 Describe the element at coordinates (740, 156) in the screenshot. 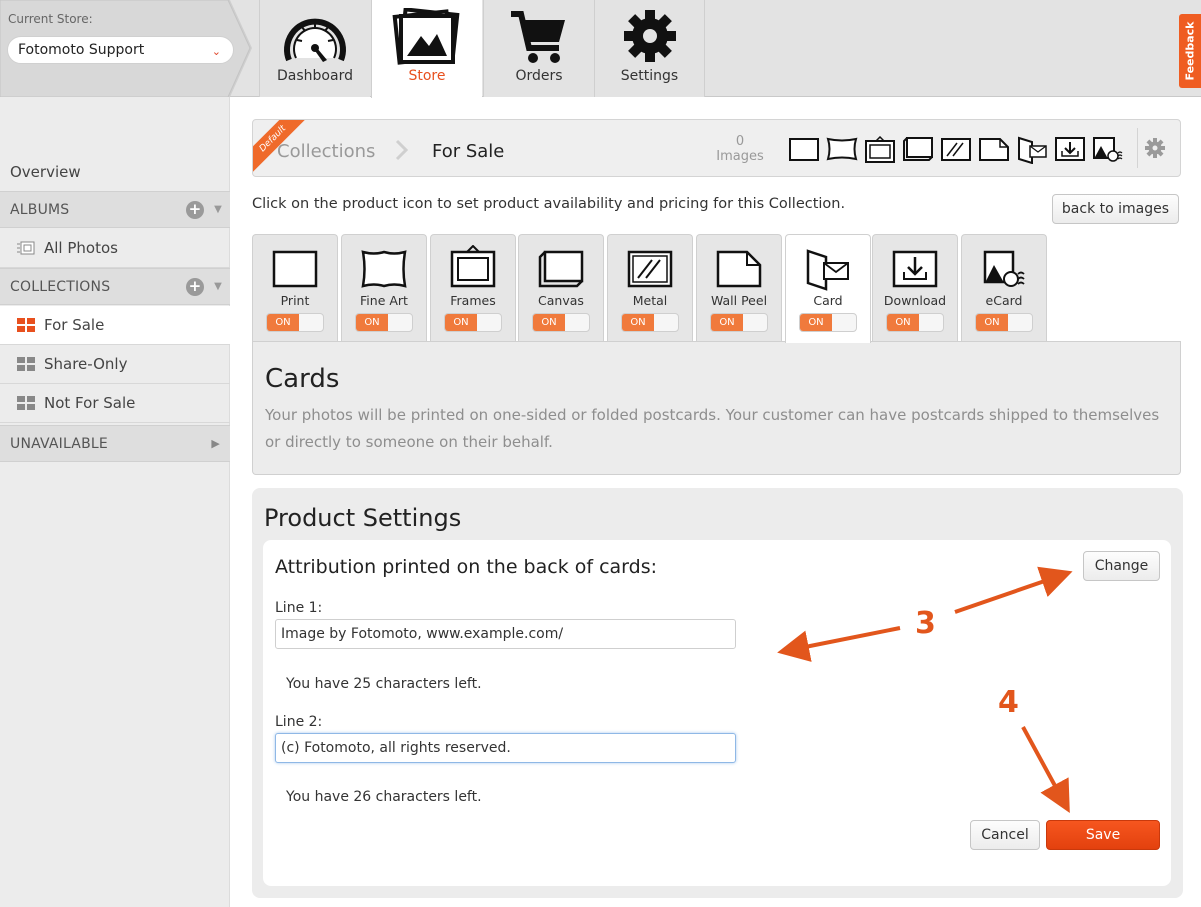

I see `image-count-label: Images` at that location.